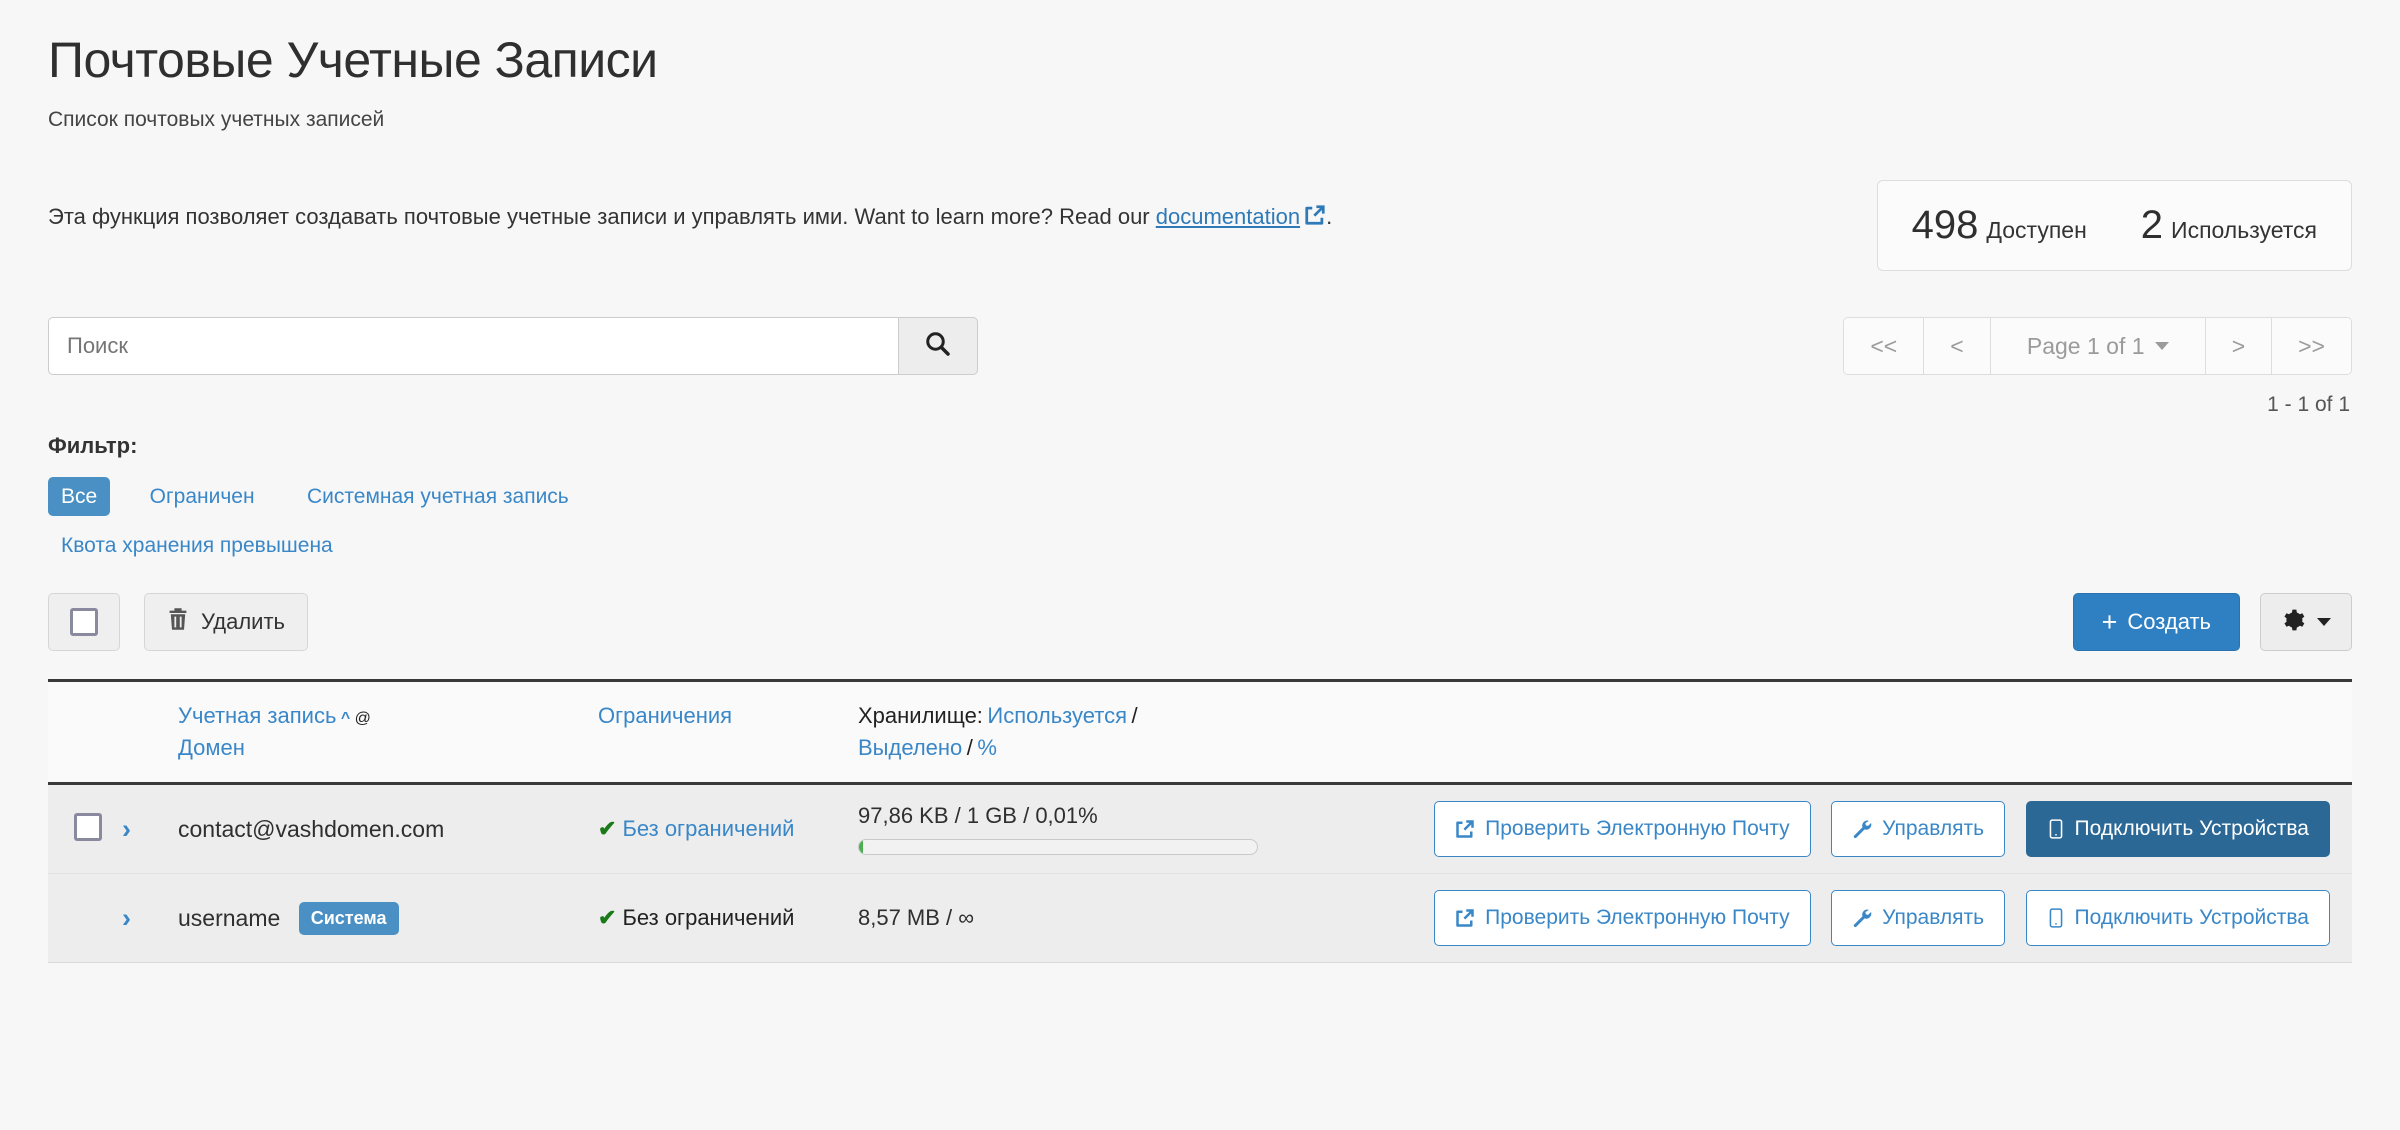 This screenshot has width=2400, height=1130. What do you see at coordinates (1884, 346) in the screenshot?
I see `first-page-button: <<` at bounding box center [1884, 346].